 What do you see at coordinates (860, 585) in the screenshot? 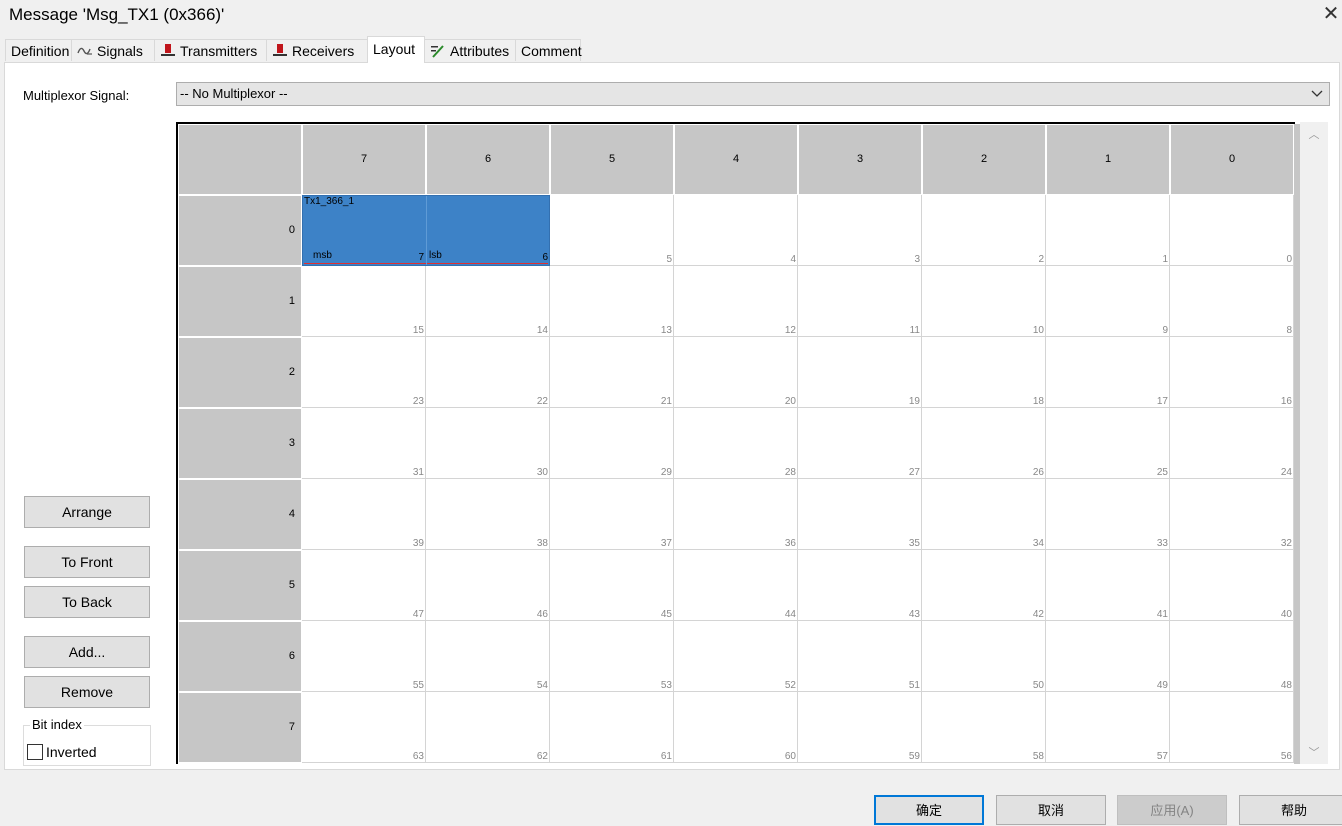
I see `bit-cell: 43` at bounding box center [860, 585].